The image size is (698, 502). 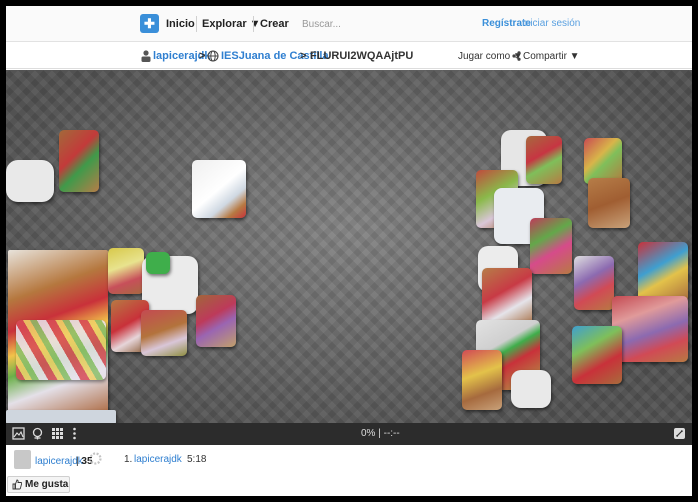 What do you see at coordinates (231, 24) in the screenshot?
I see `nav-explore: Explorar ▼` at bounding box center [231, 24].